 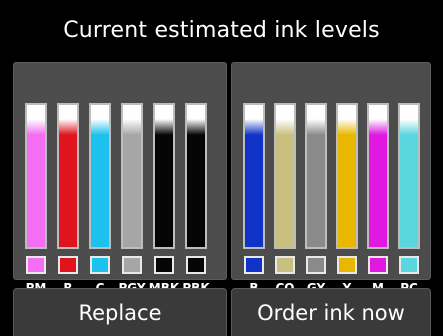 I want to click on order-ink-now-button: Order ink now, so click(x=331, y=312).